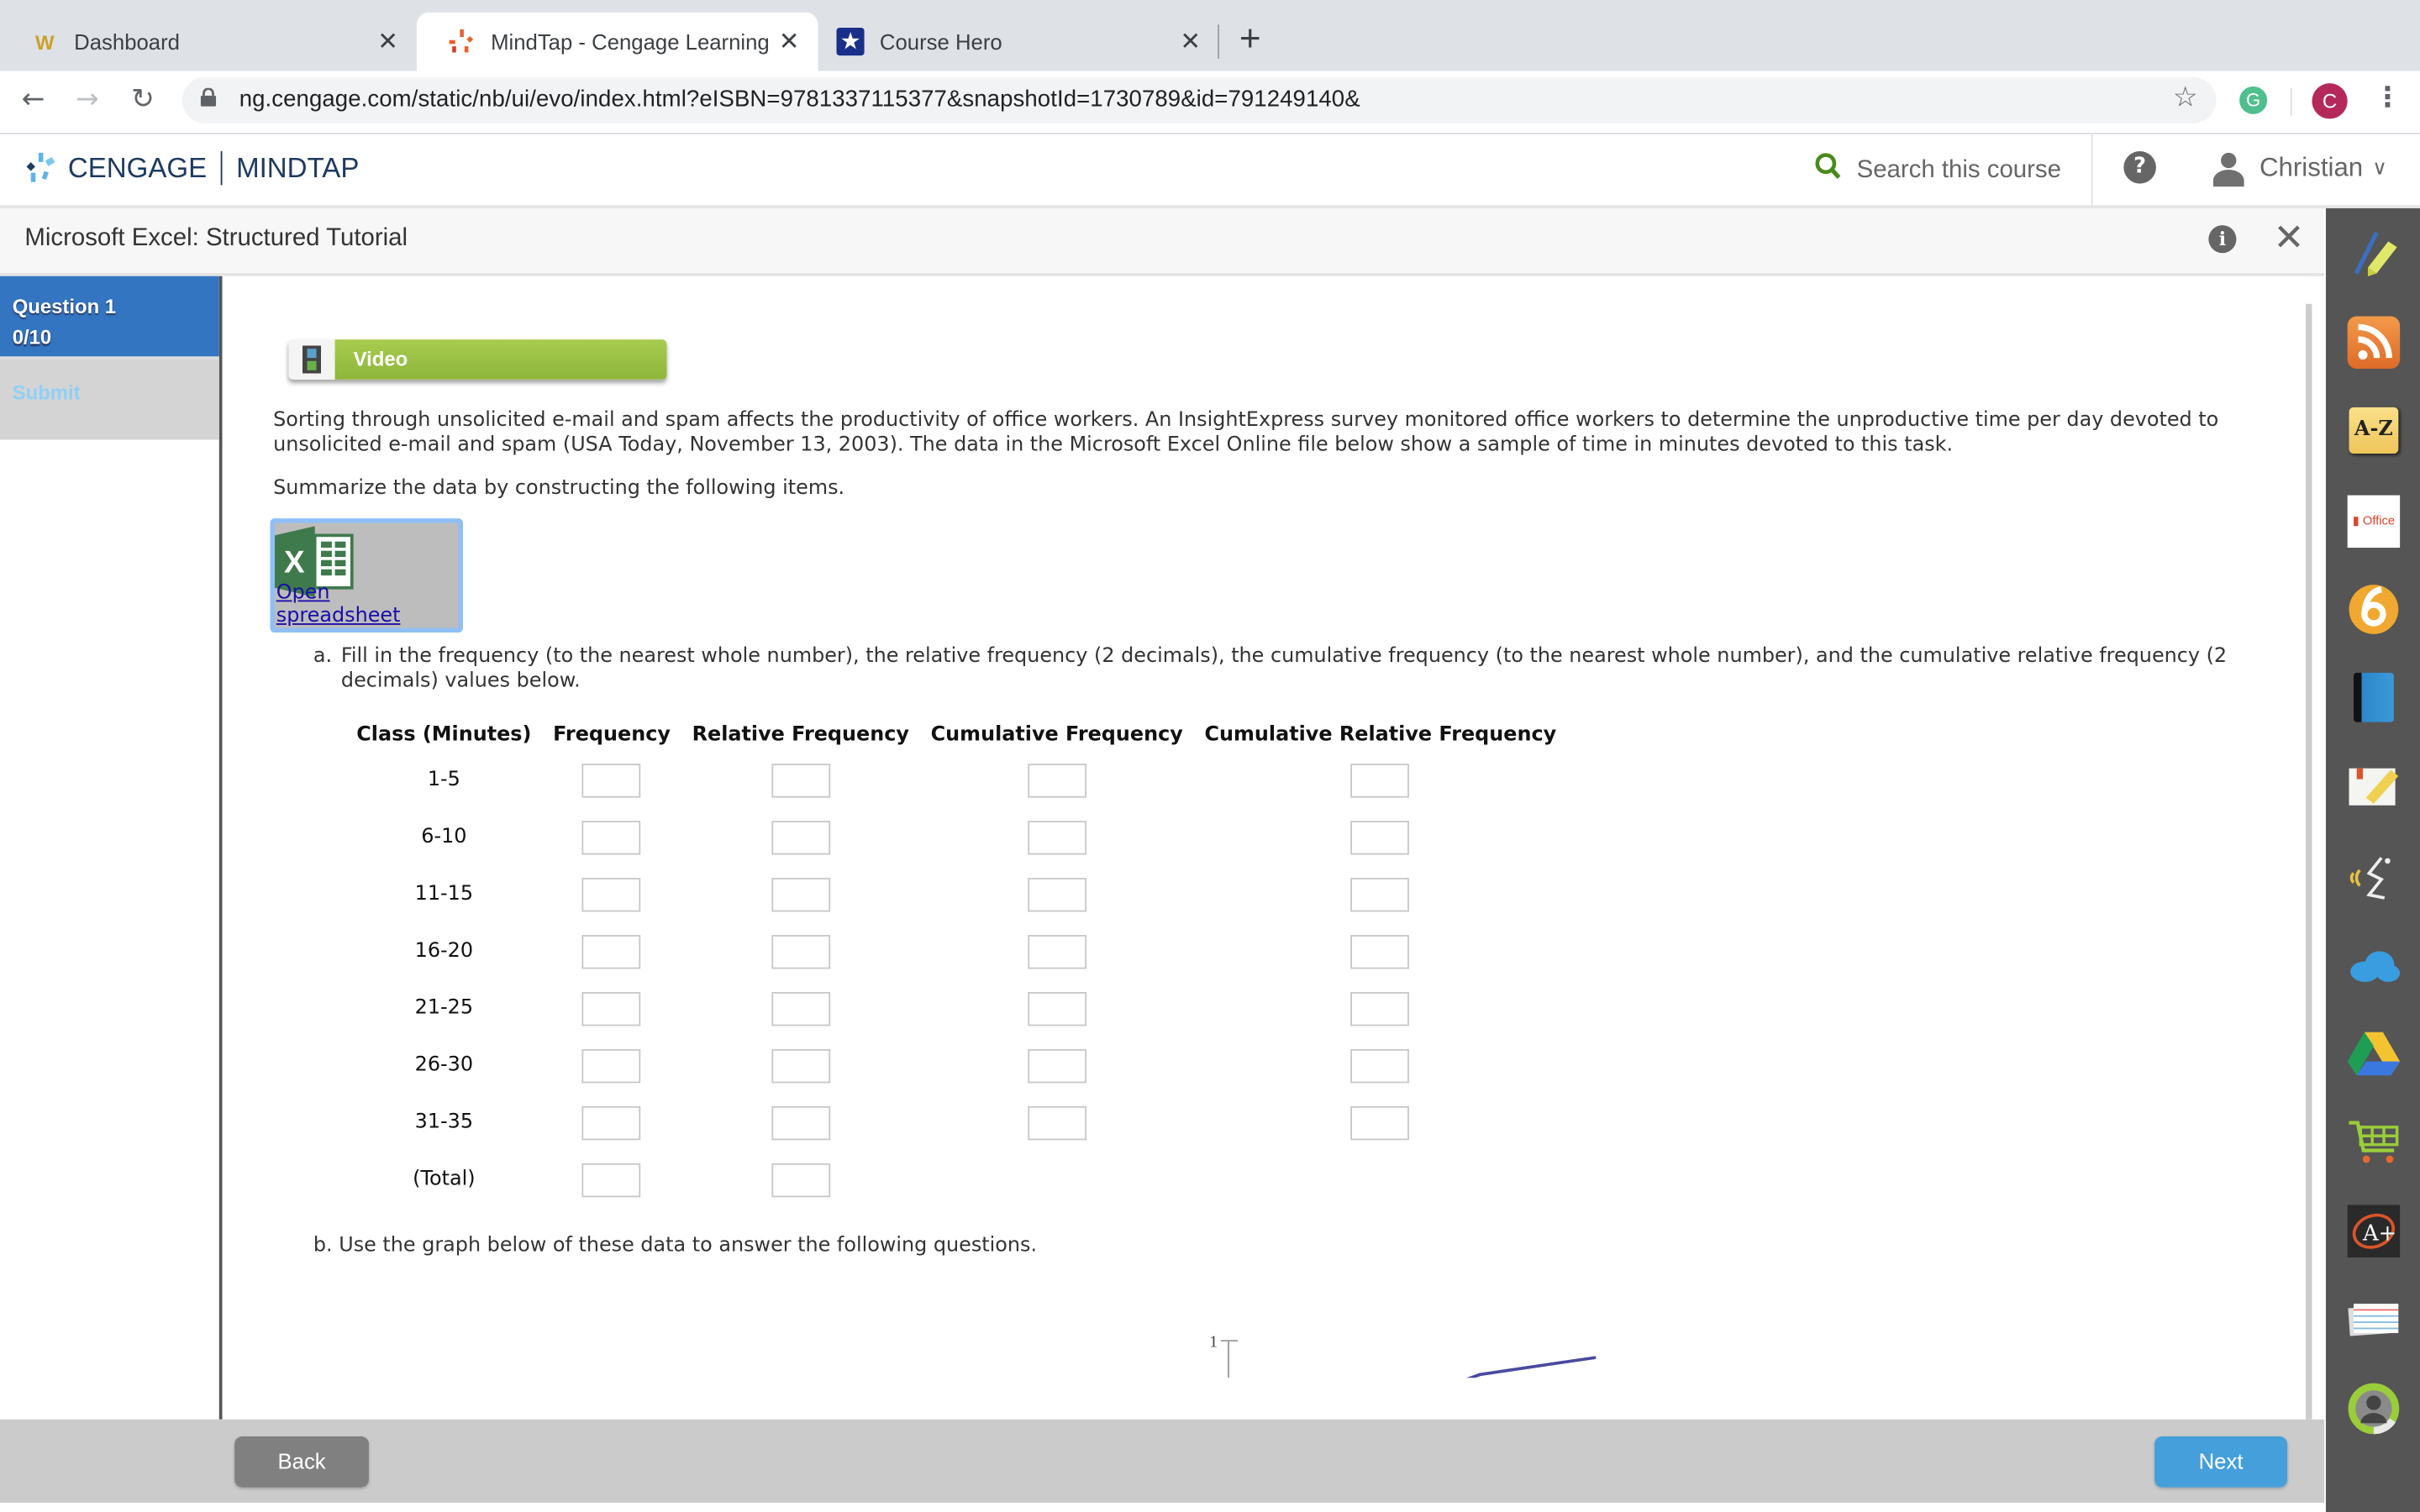  What do you see at coordinates (2253, 100) in the screenshot?
I see `grammarly-extension-icon: G` at bounding box center [2253, 100].